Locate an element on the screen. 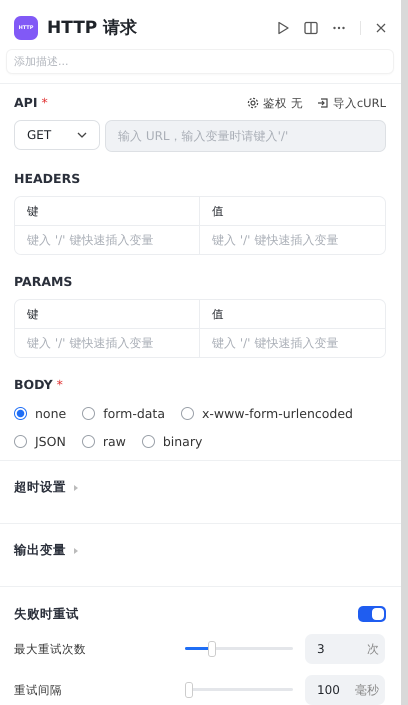 The image size is (408, 705). radio-option: binary is located at coordinates (172, 442).